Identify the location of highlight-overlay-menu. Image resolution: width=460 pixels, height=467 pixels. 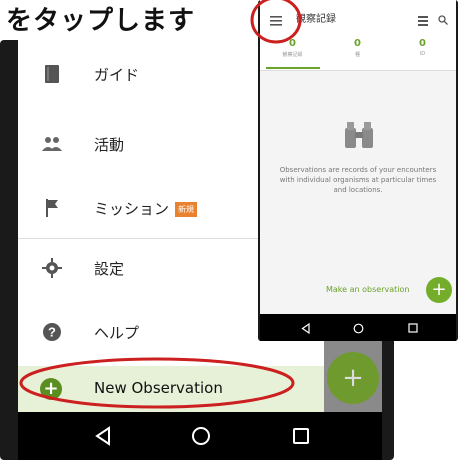
(276, 22).